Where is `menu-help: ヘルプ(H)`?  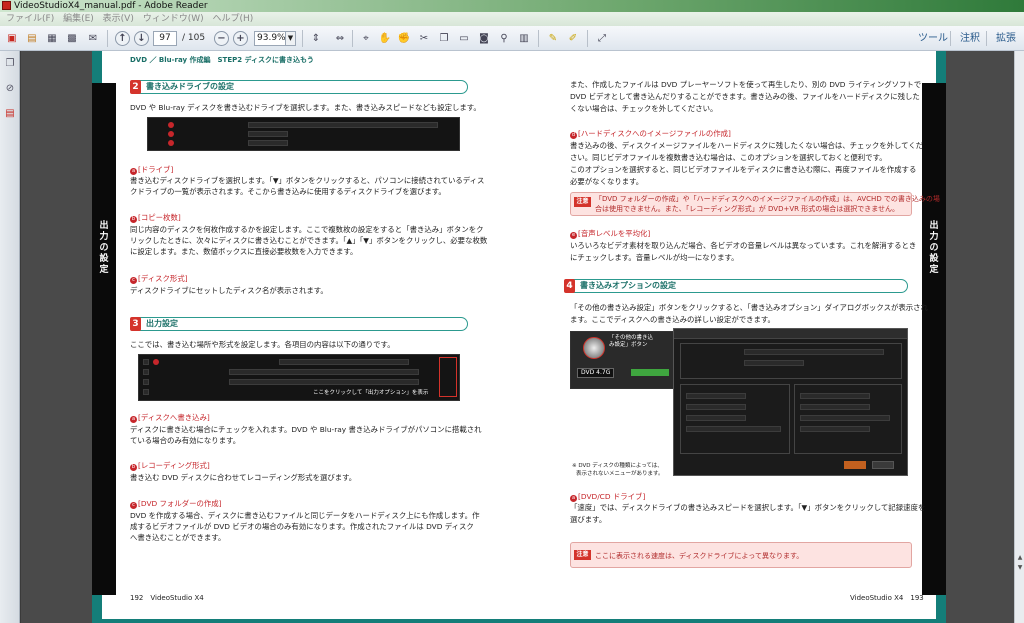
menu-help: ヘルプ(H) is located at coordinates (233, 19).